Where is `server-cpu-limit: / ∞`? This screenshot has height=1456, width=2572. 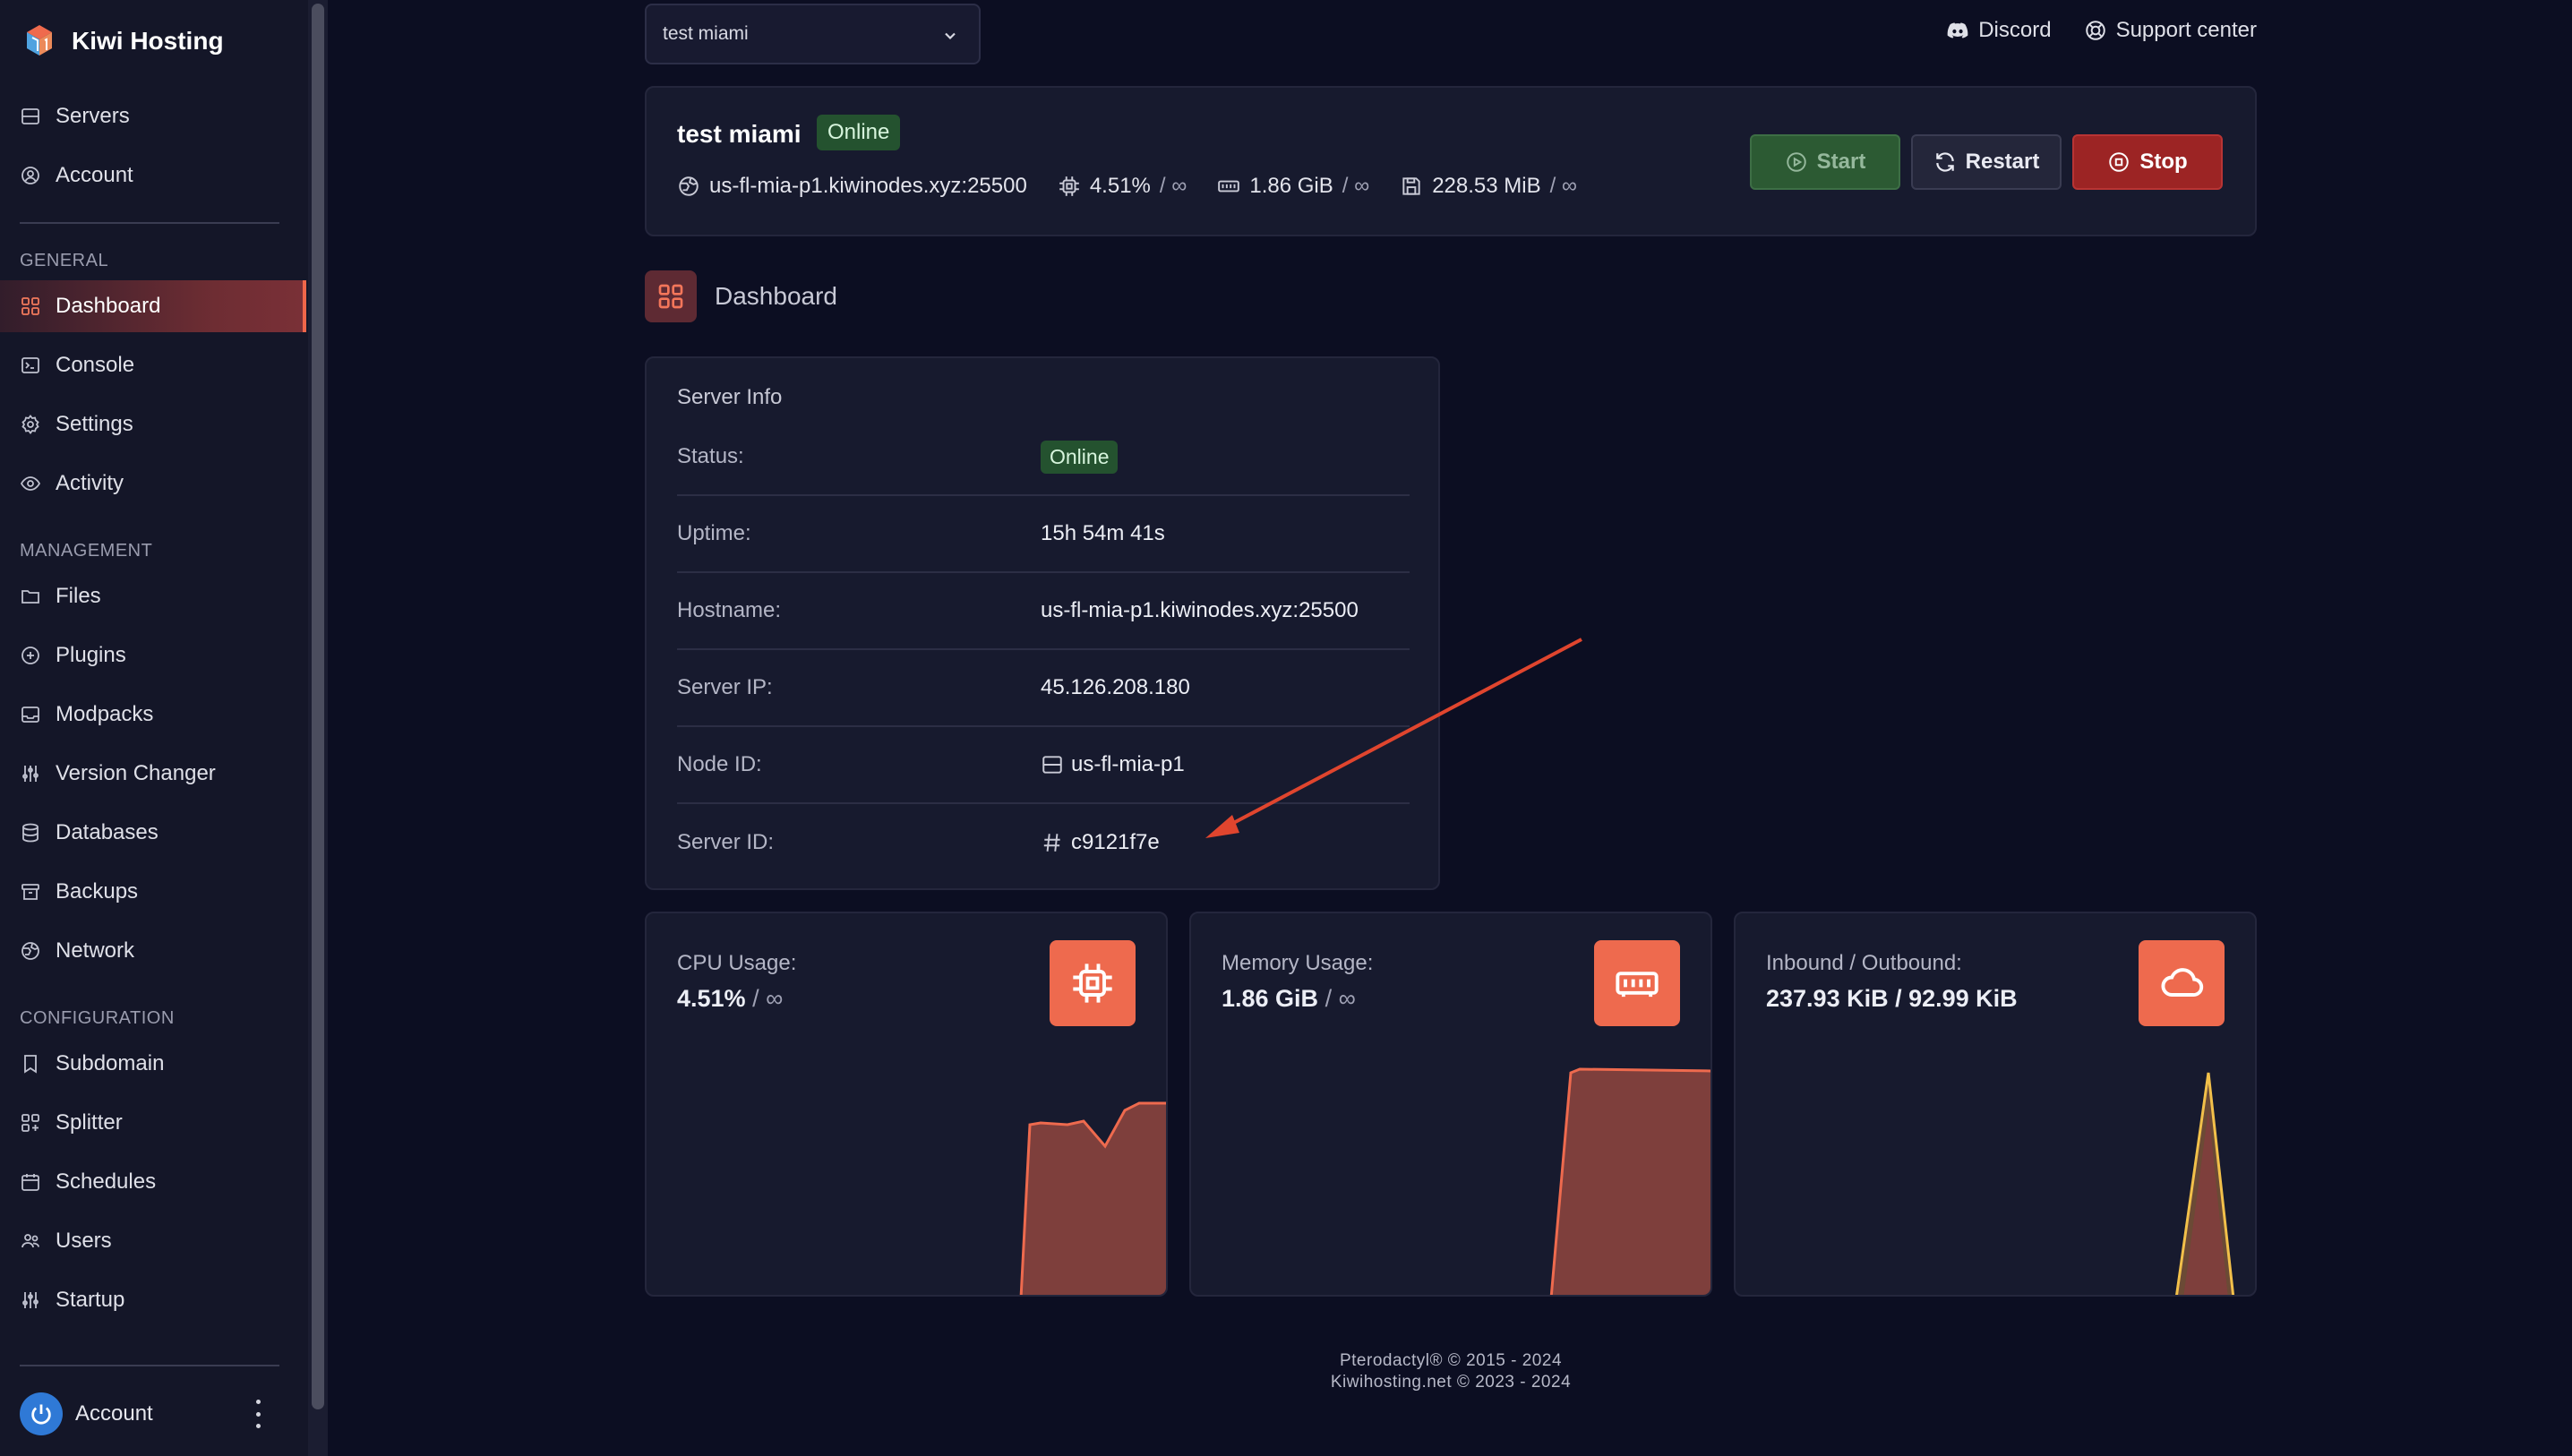
server-cpu-limit: / ∞ is located at coordinates (1173, 186).